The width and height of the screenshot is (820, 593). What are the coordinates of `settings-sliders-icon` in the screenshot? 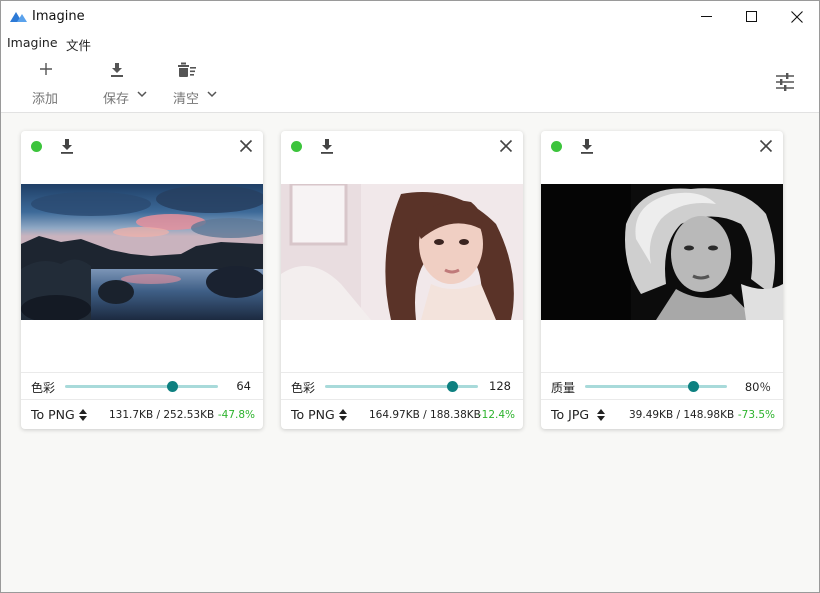 It's located at (785, 82).